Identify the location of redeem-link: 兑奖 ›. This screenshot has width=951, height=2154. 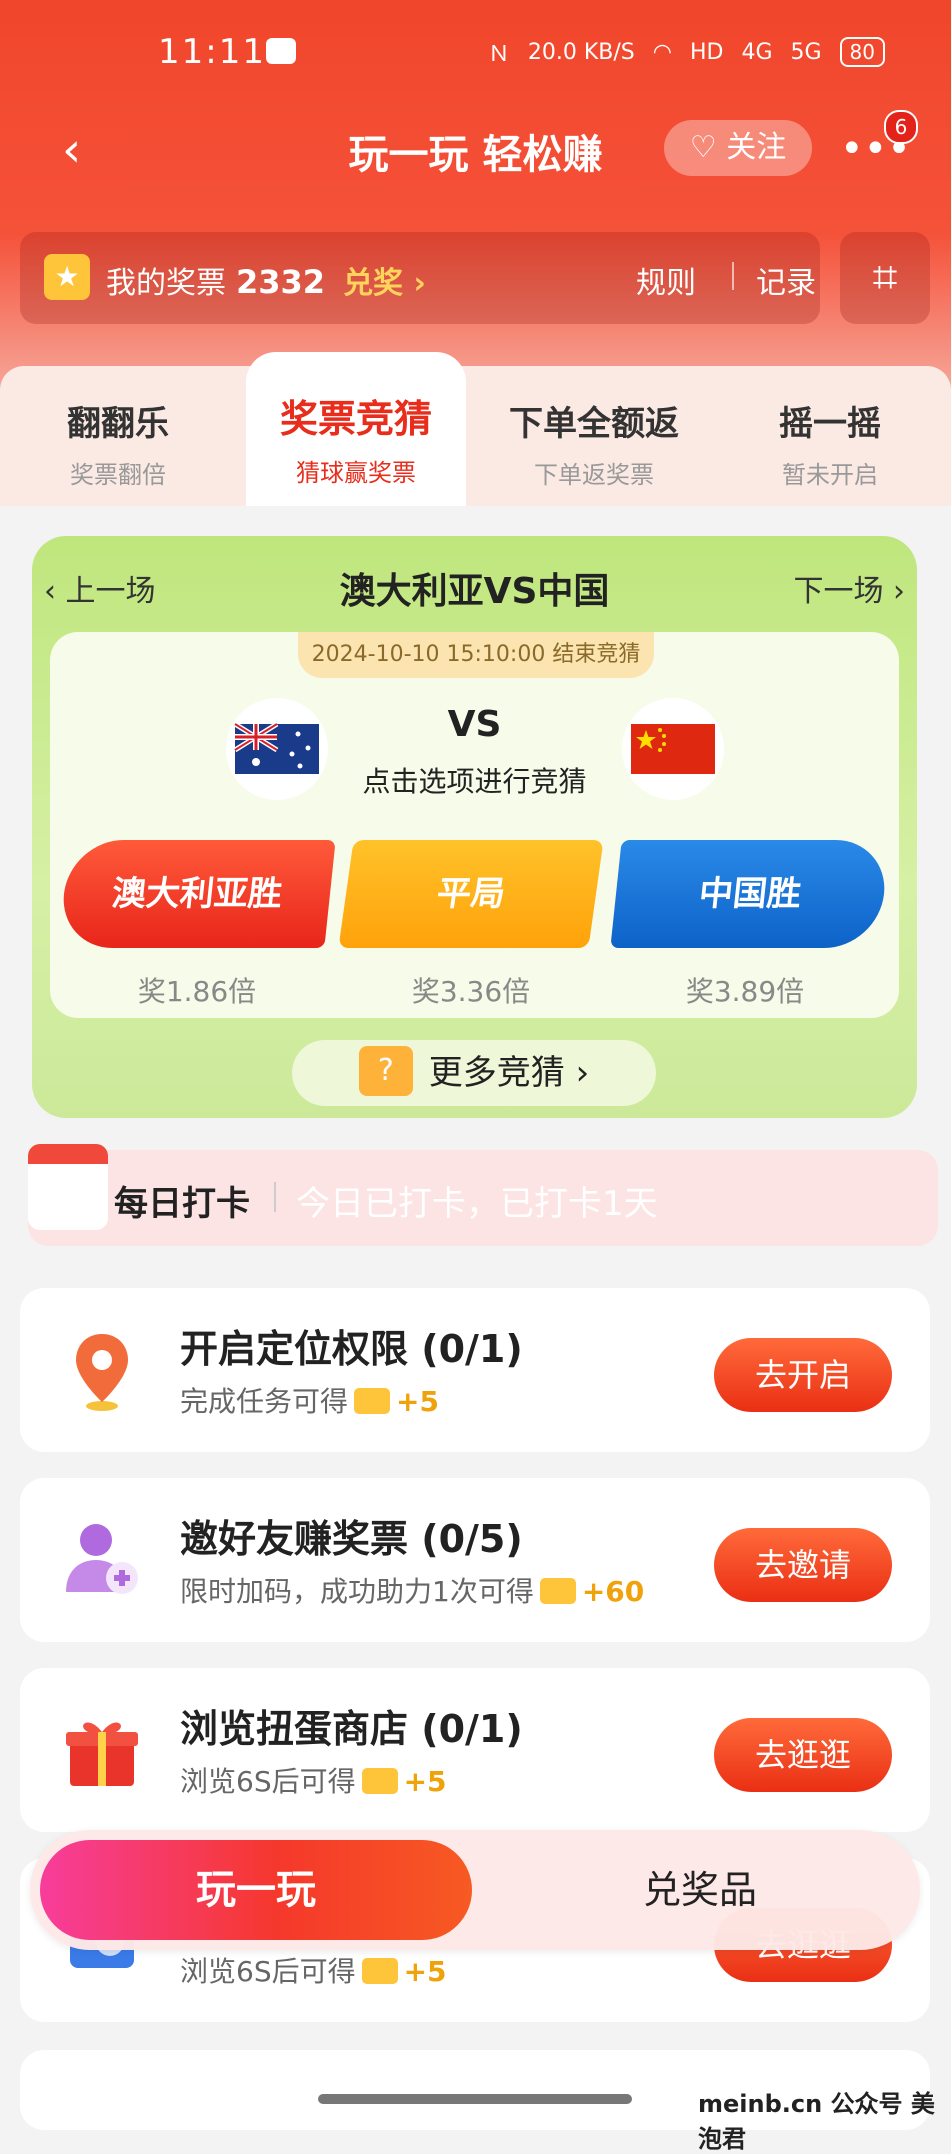
(384, 283).